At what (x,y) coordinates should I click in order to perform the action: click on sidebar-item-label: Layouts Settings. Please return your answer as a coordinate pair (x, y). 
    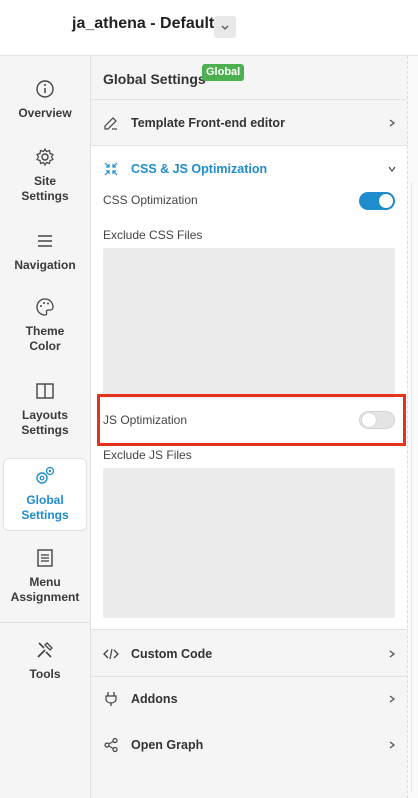
    Looking at the image, I should click on (45, 422).